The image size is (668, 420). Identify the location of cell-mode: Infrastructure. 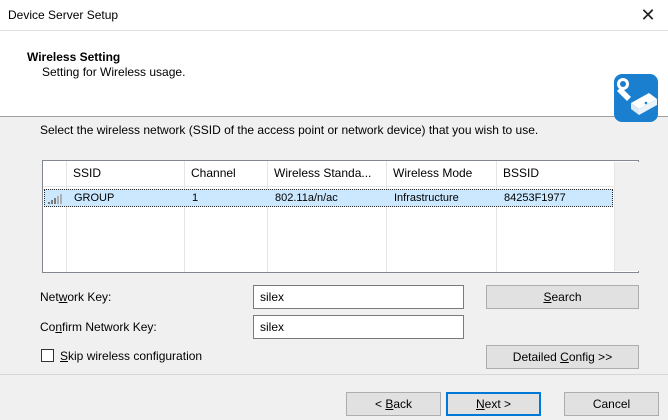
(426, 198).